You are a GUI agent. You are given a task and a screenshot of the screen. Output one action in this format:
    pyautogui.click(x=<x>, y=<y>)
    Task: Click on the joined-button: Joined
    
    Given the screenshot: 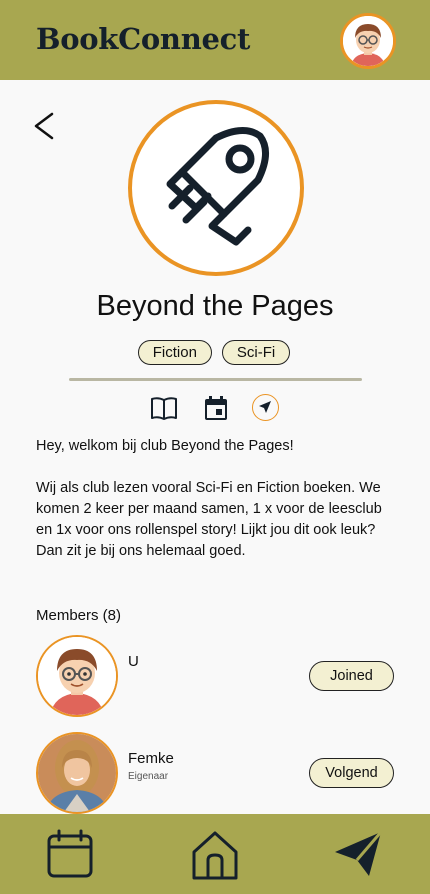 What is the action you would take?
    pyautogui.click(x=351, y=676)
    